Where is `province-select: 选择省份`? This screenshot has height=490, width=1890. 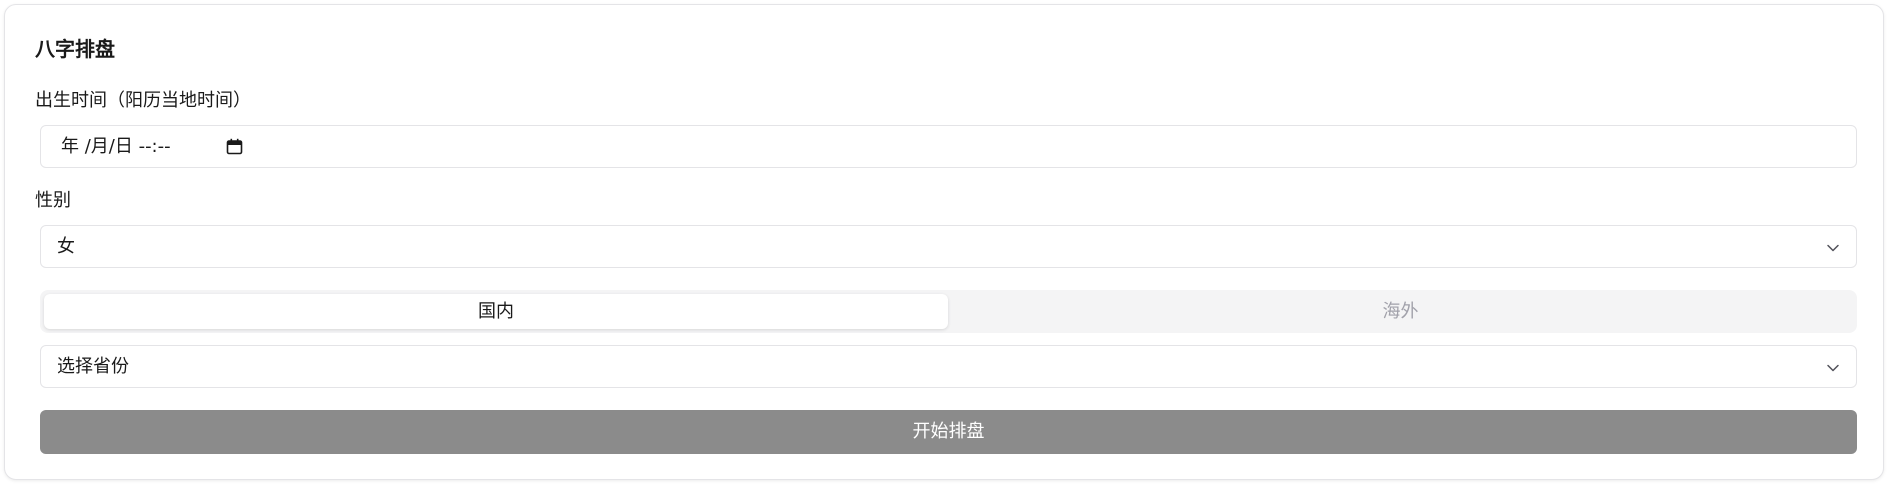
province-select: 选择省份 is located at coordinates (948, 366).